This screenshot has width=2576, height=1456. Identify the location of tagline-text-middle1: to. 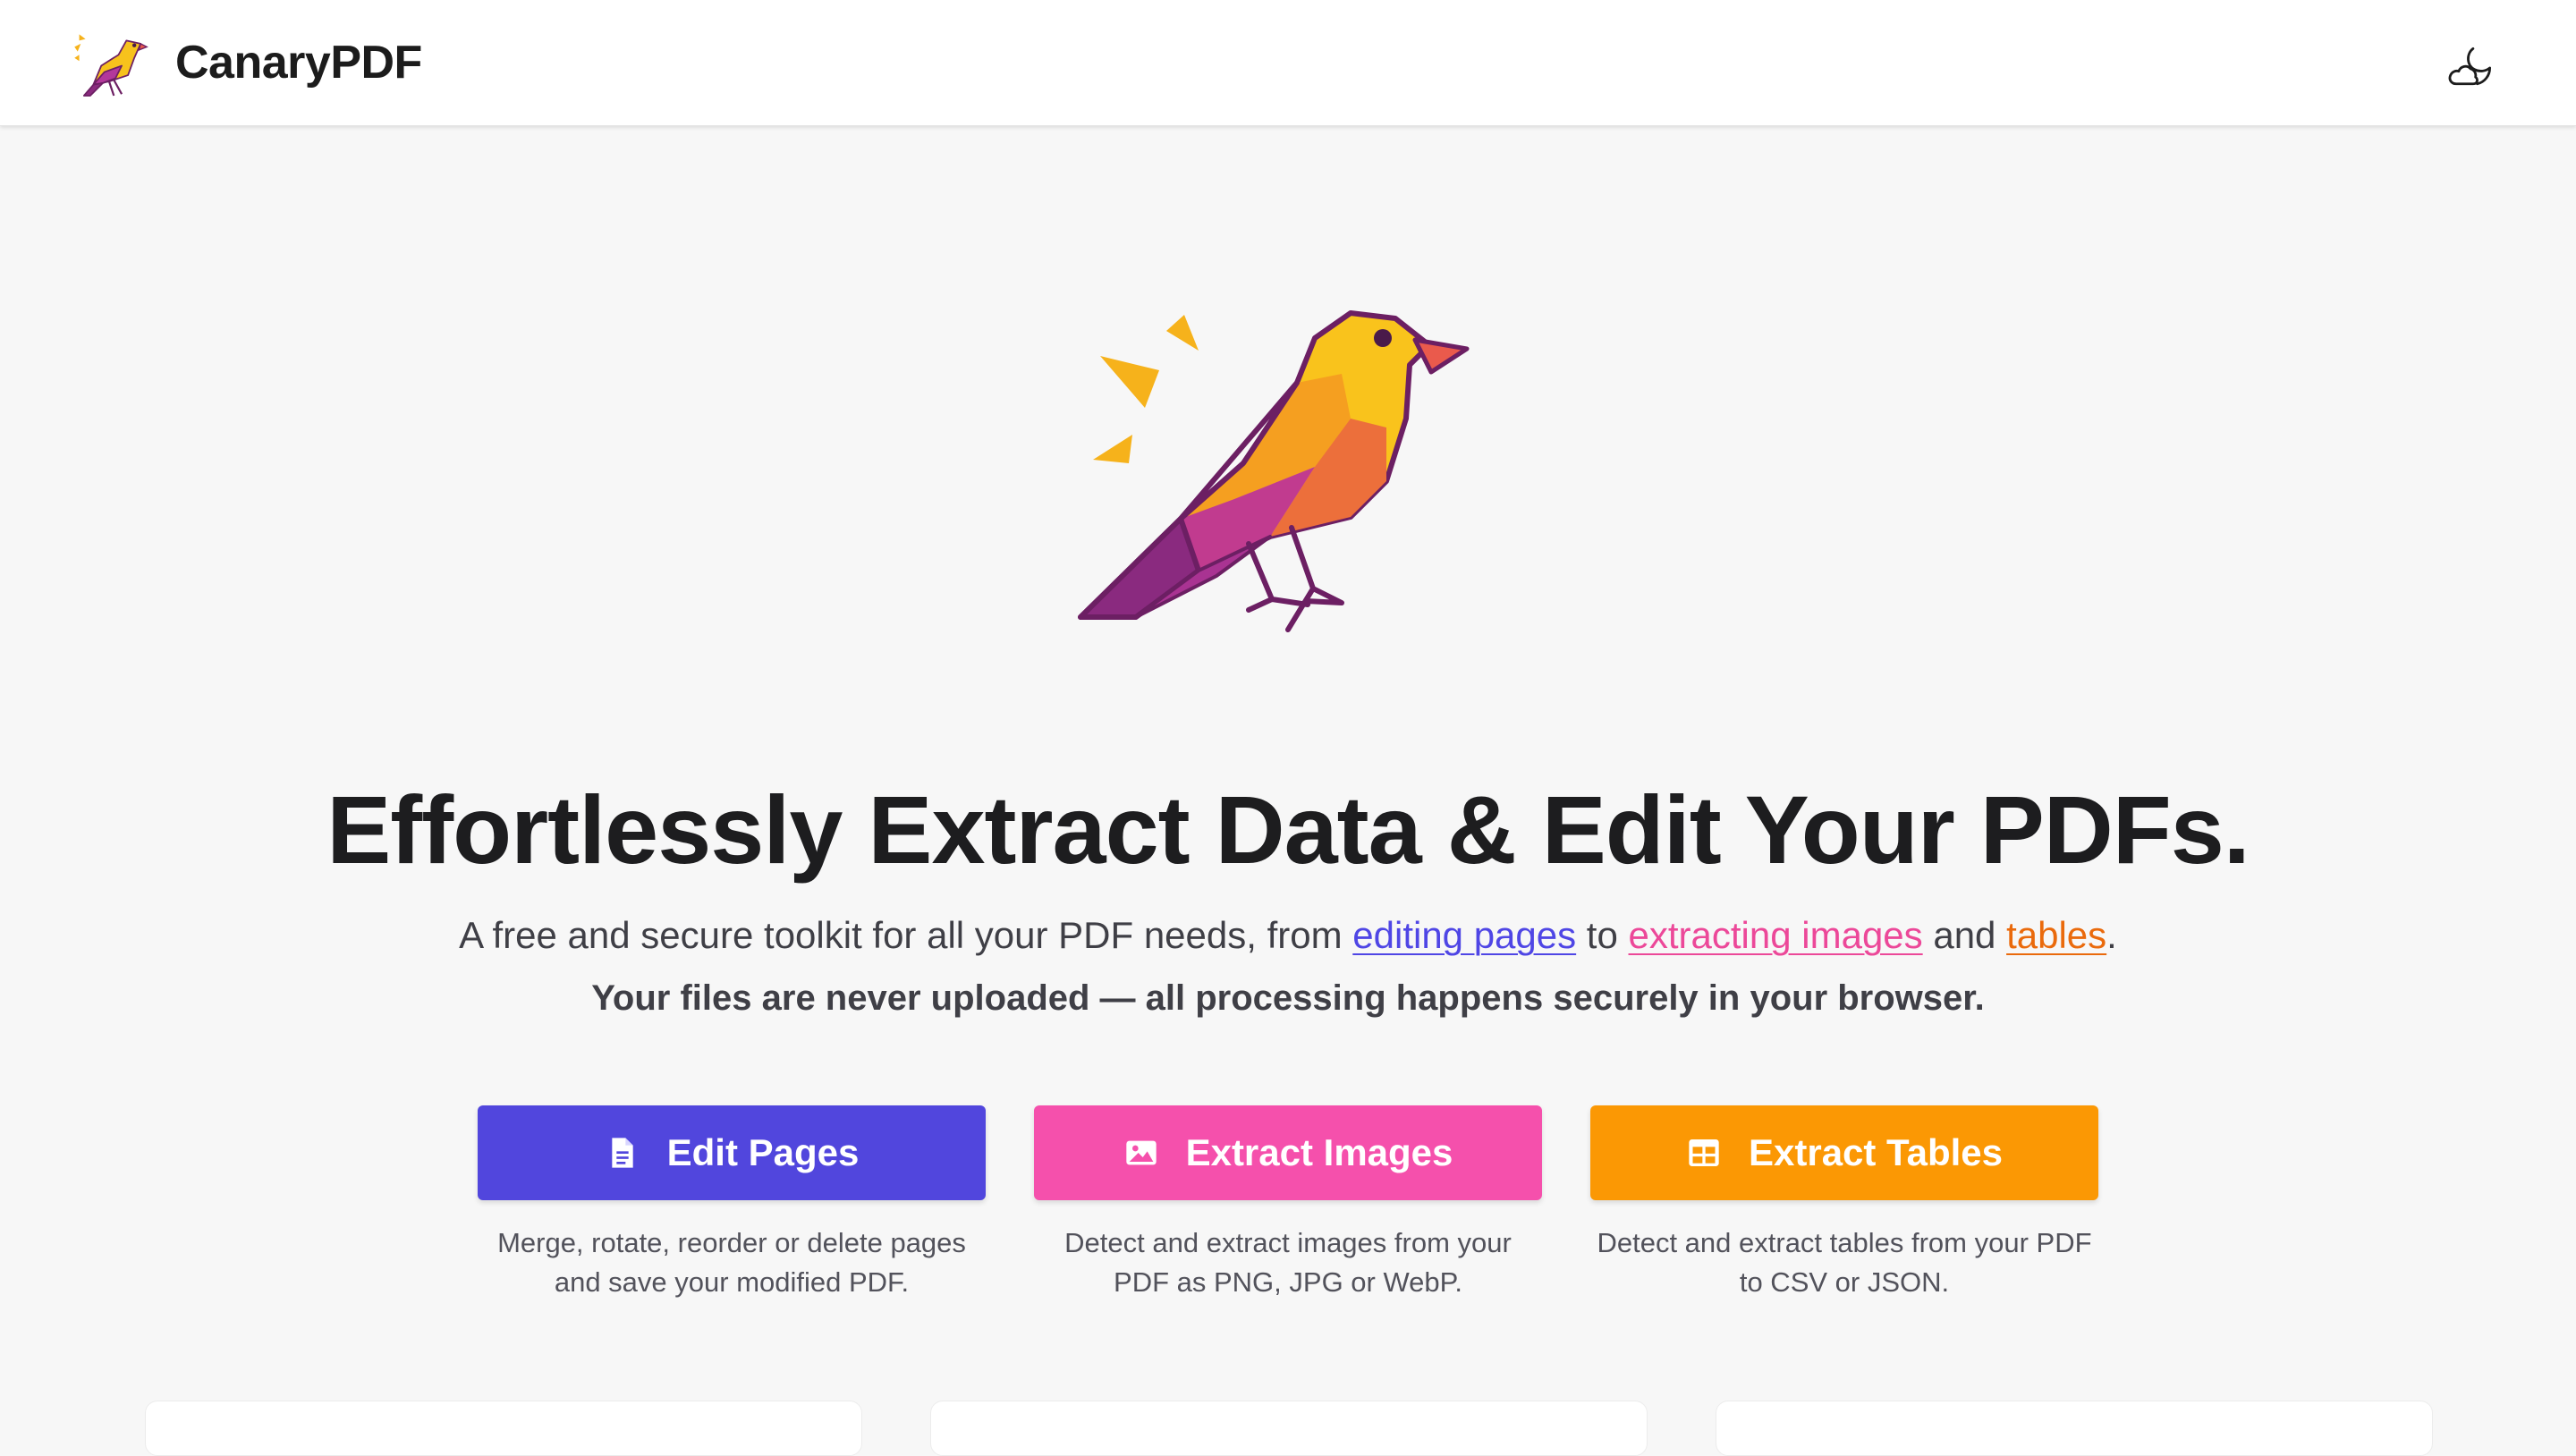
(1602, 935).